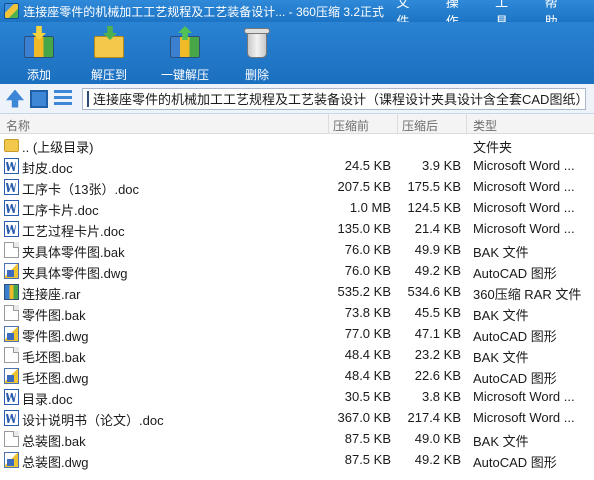 This screenshot has width=594, height=480. Describe the element at coordinates (15, 98) in the screenshot. I see `up-arrow-icon` at that location.